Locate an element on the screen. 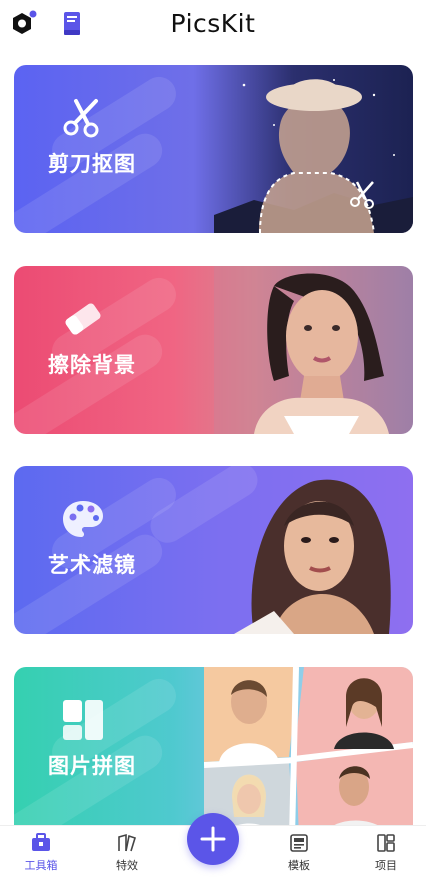 The width and height of the screenshot is (426, 884). nav-item-projects: 项目 is located at coordinates (386, 852).